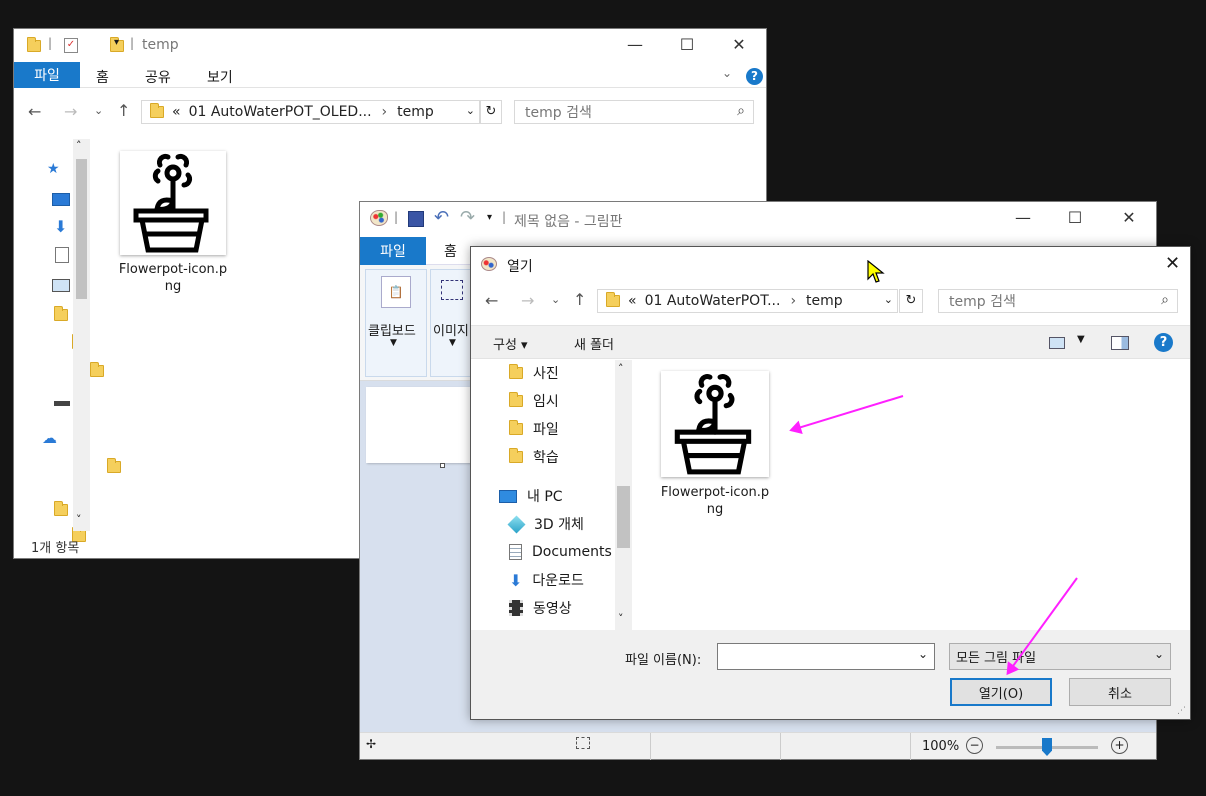 This screenshot has height=796, width=1206. What do you see at coordinates (974, 745) in the screenshot?
I see `zoom-out-button: −` at bounding box center [974, 745].